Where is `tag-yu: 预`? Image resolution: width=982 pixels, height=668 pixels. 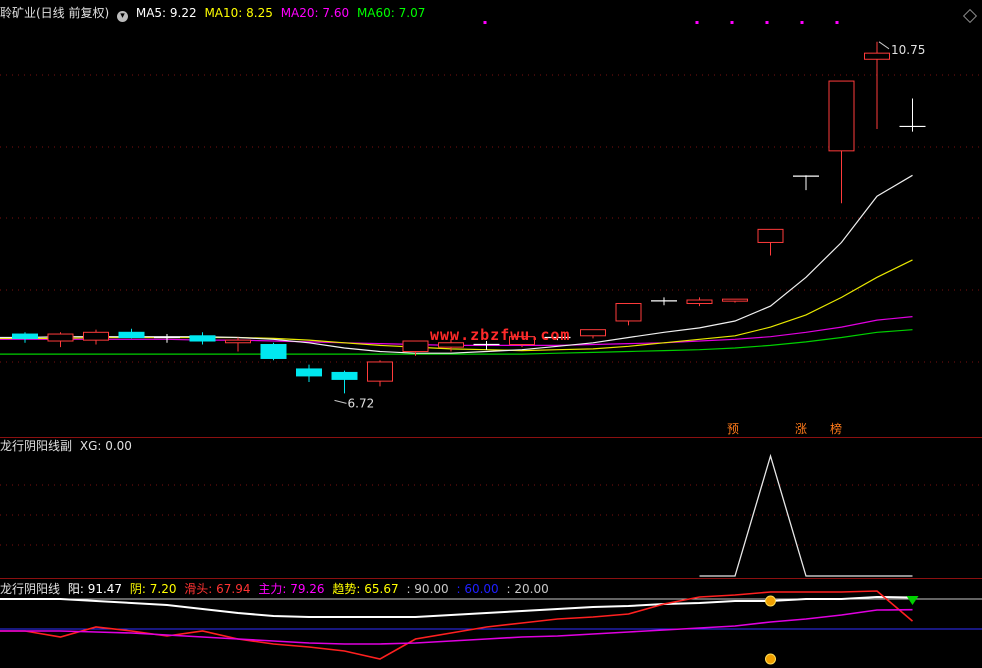 tag-yu: 预 is located at coordinates (733, 429).